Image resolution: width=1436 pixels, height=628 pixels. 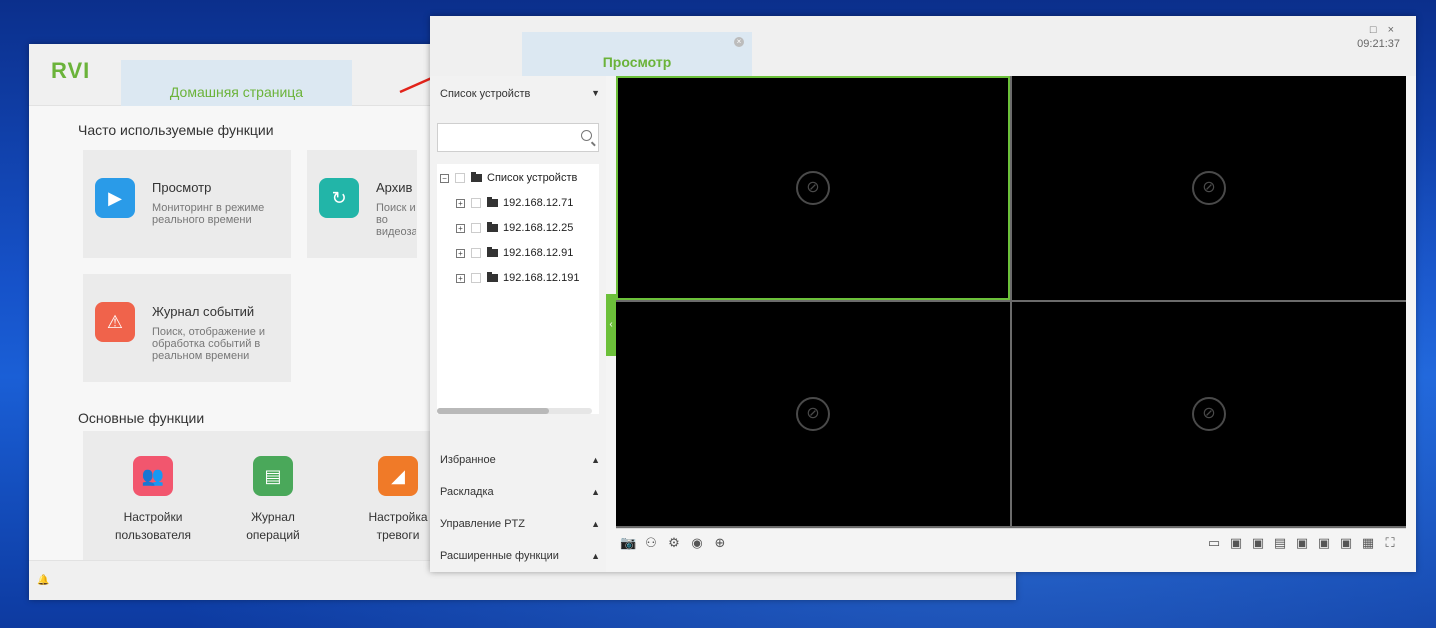 I want to click on talk-icon: ⚙, so click(x=674, y=543).